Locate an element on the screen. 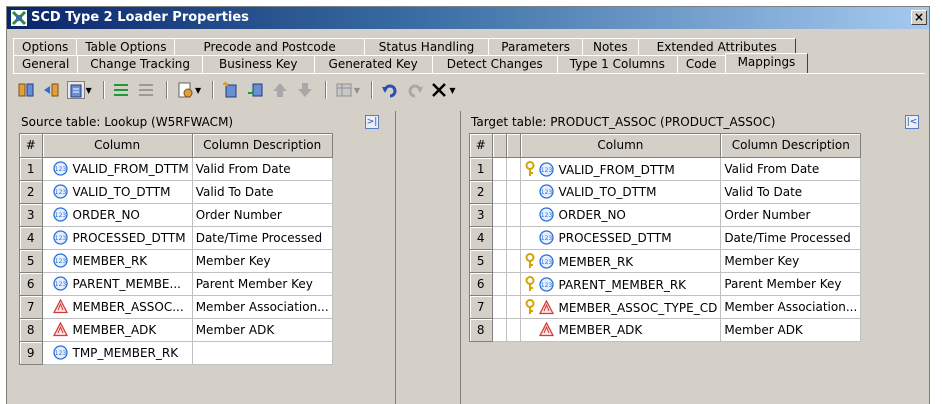 Image resolution: width=942 pixels, height=404 pixels. tab-notes: Notes is located at coordinates (610, 47).